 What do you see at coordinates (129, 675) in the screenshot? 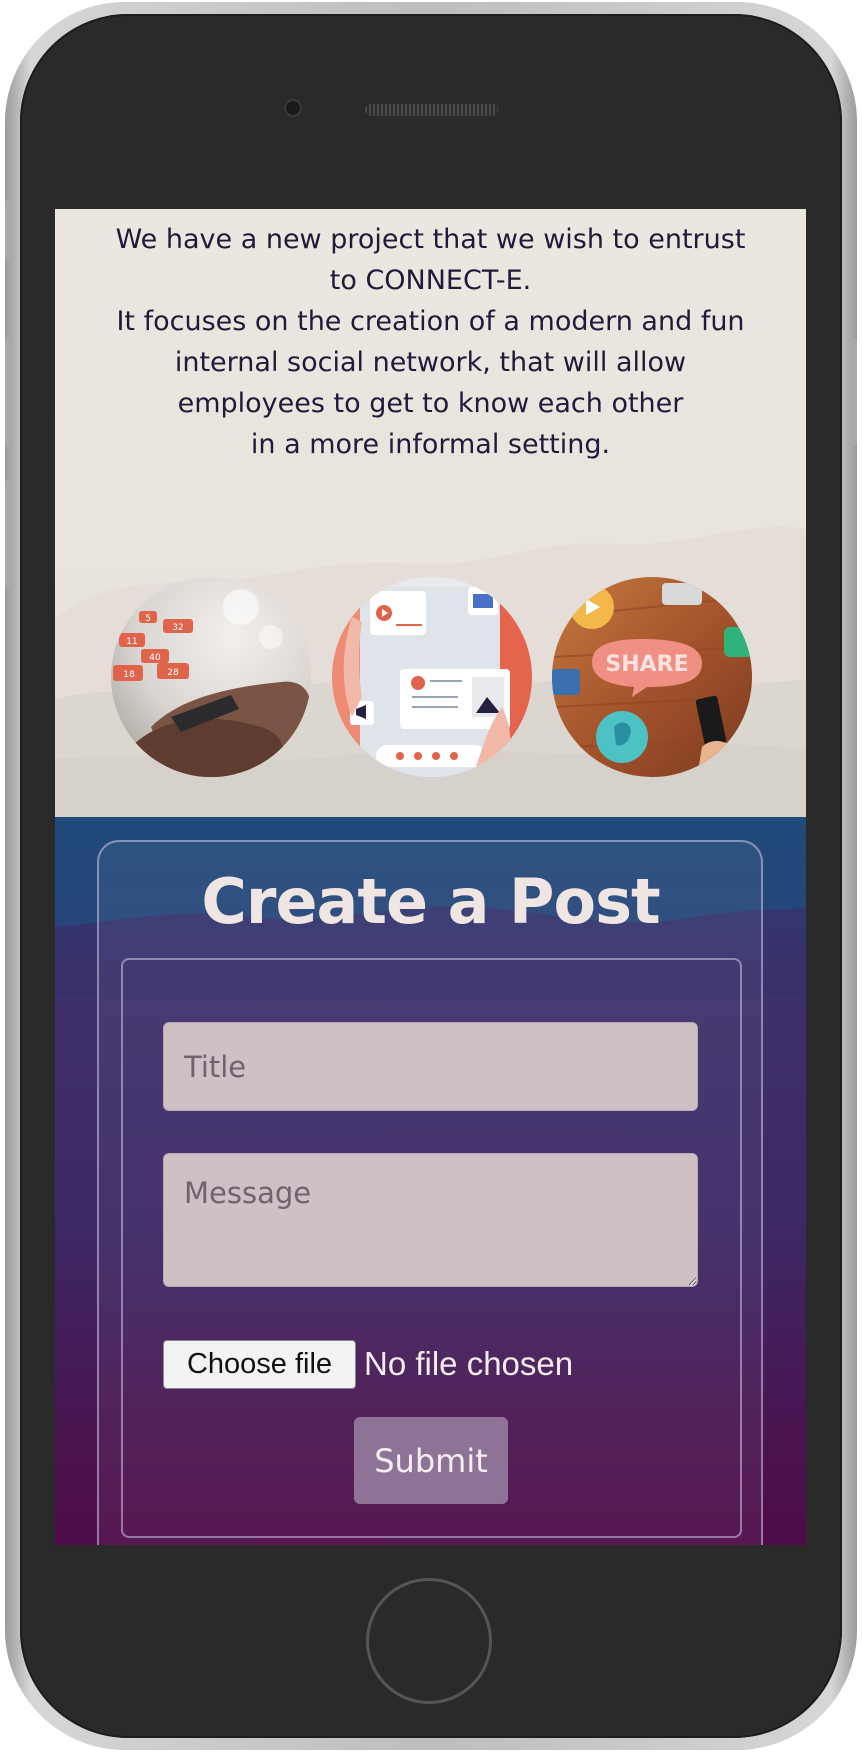
I see `badge-18: 18` at bounding box center [129, 675].